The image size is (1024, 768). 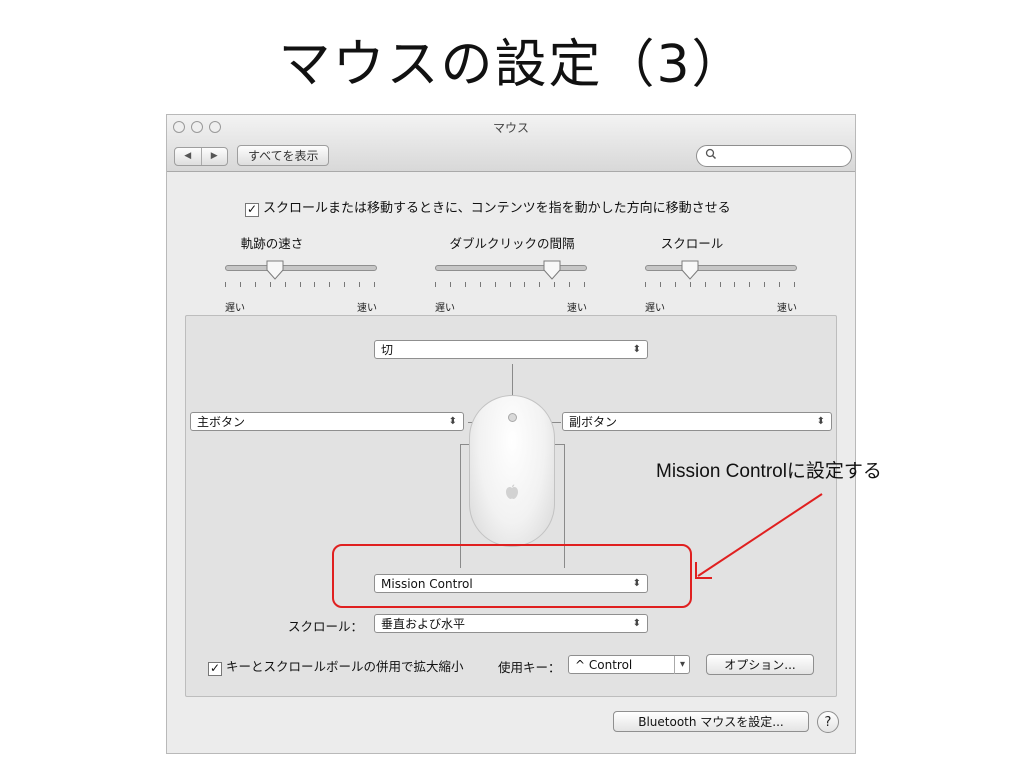 I want to click on natural-scroll-label: スクロールまたは移動するときに、コンテンツを指を動かした方向に移動させる, so click(x=497, y=208).